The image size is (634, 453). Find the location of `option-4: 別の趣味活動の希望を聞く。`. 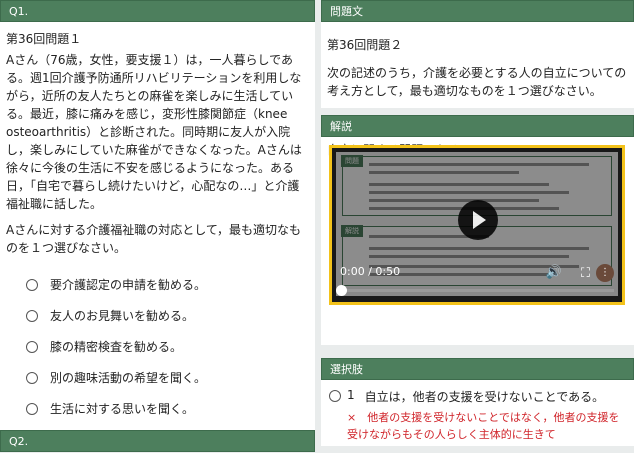

option-4: 別の趣味活動の希望を聞く。 is located at coordinates (170, 377).